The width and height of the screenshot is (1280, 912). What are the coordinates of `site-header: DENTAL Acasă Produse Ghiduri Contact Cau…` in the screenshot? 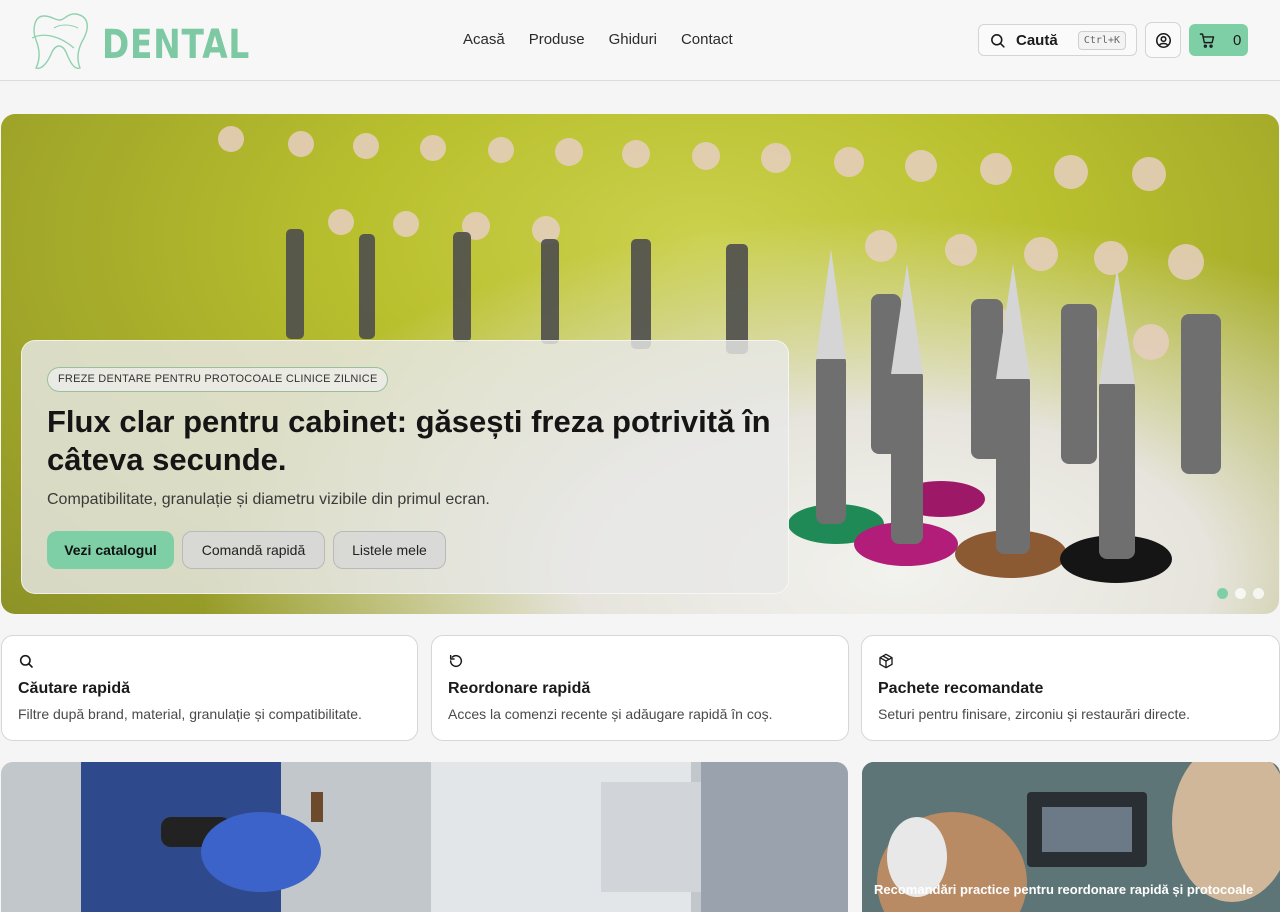 It's located at (640, 40).